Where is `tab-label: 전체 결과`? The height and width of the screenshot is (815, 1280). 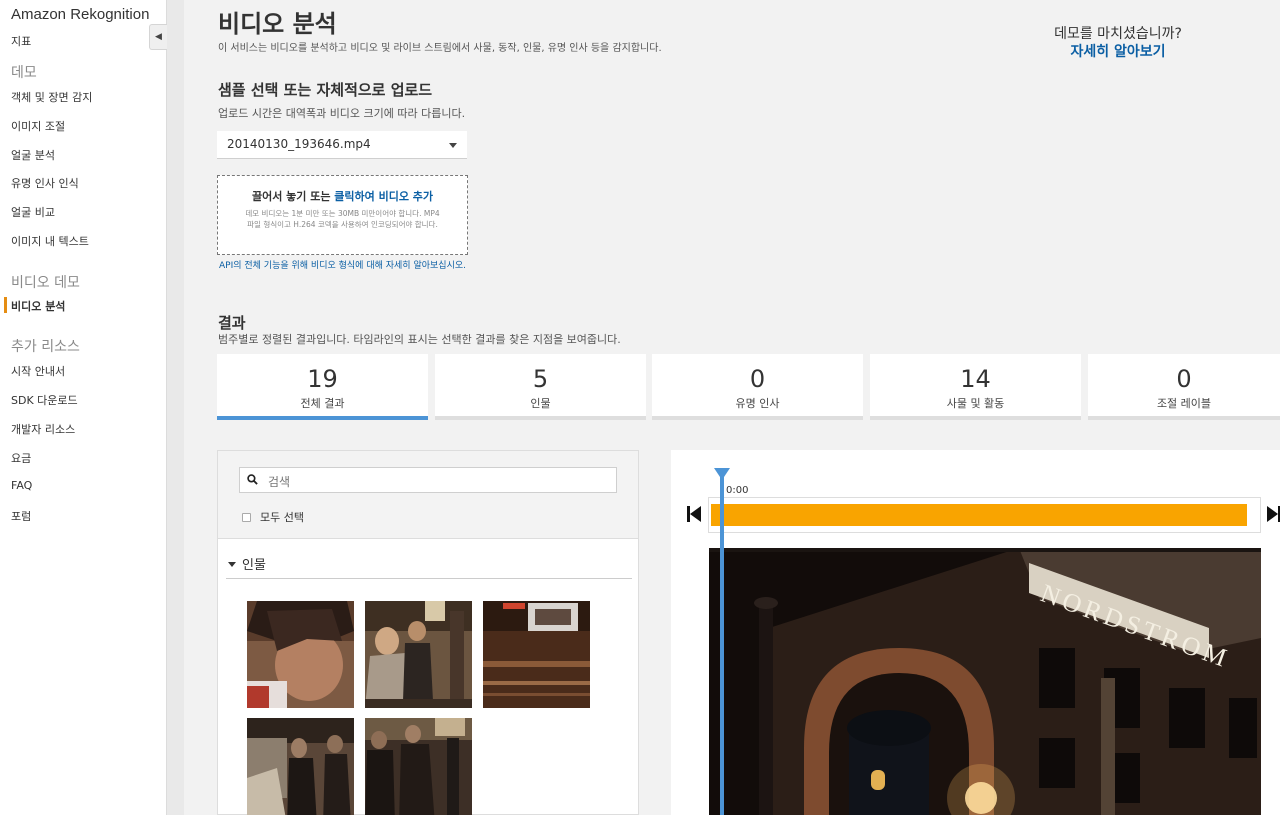 tab-label: 전체 결과 is located at coordinates (322, 403).